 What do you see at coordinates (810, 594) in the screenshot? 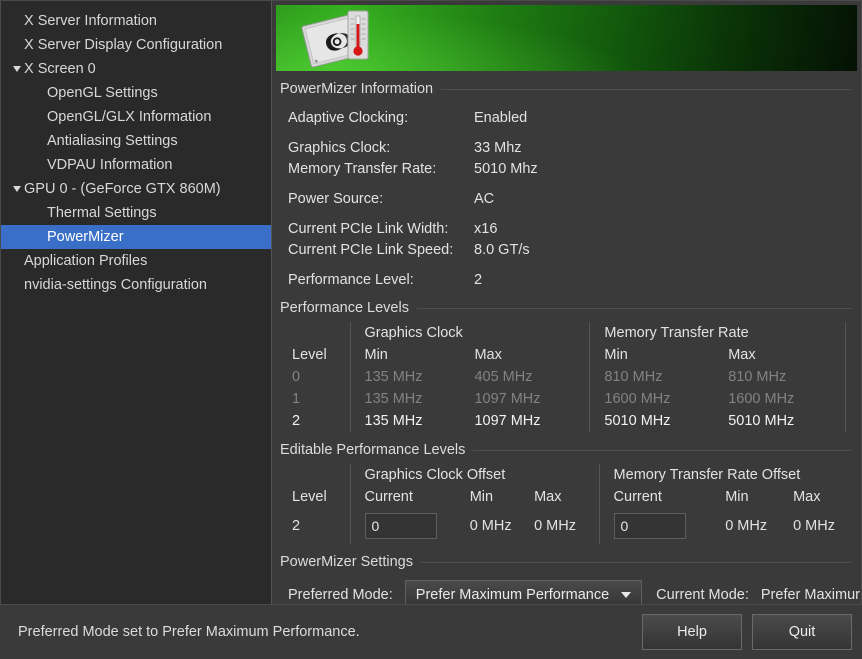
I see `current-mode-value: Prefer Maximur` at bounding box center [810, 594].